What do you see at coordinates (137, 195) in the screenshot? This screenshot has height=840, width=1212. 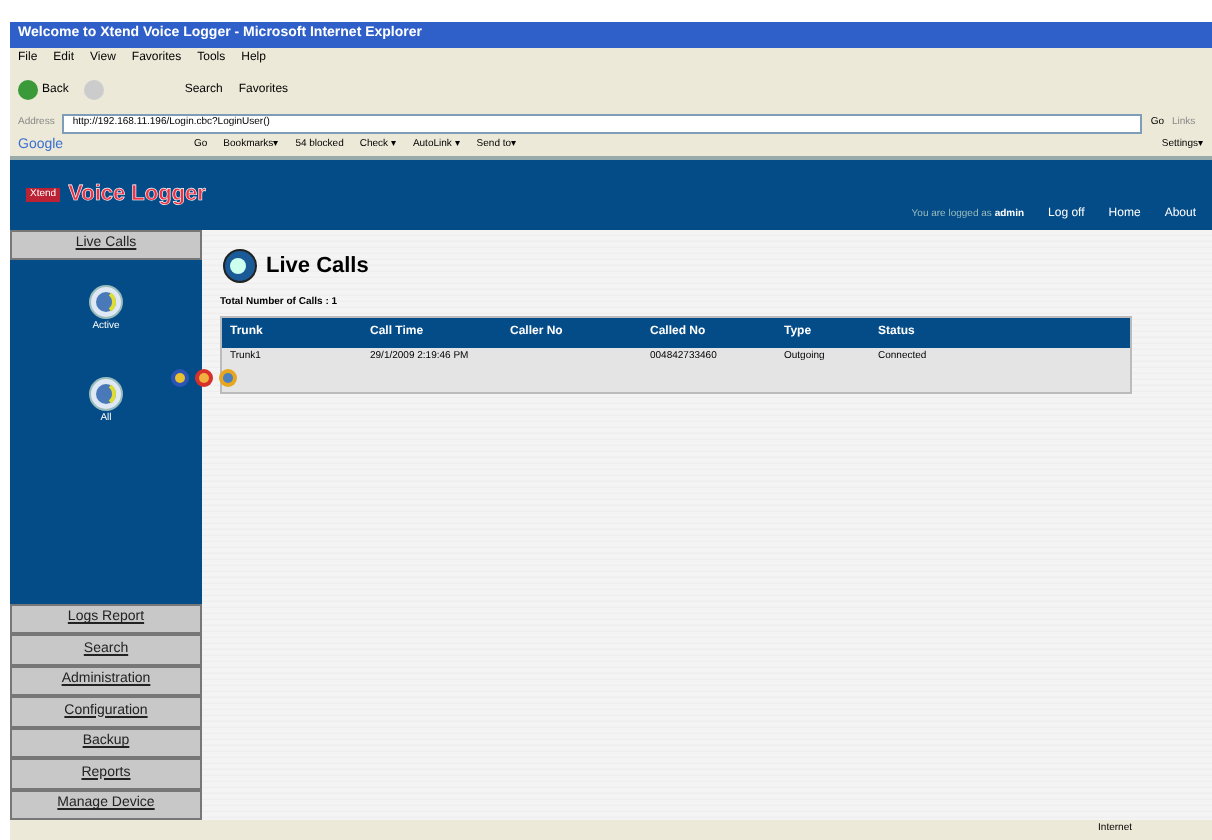 I see `app-title: Voice Logger` at bounding box center [137, 195].